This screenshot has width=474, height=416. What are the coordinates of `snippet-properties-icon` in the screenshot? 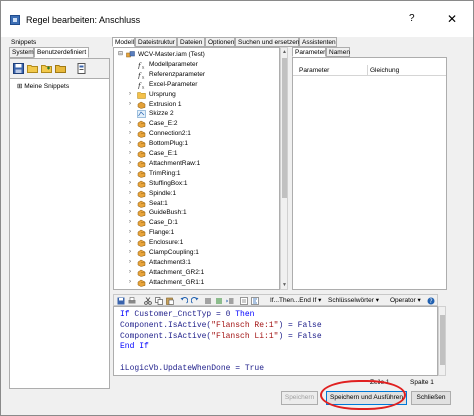 It's located at (81, 68).